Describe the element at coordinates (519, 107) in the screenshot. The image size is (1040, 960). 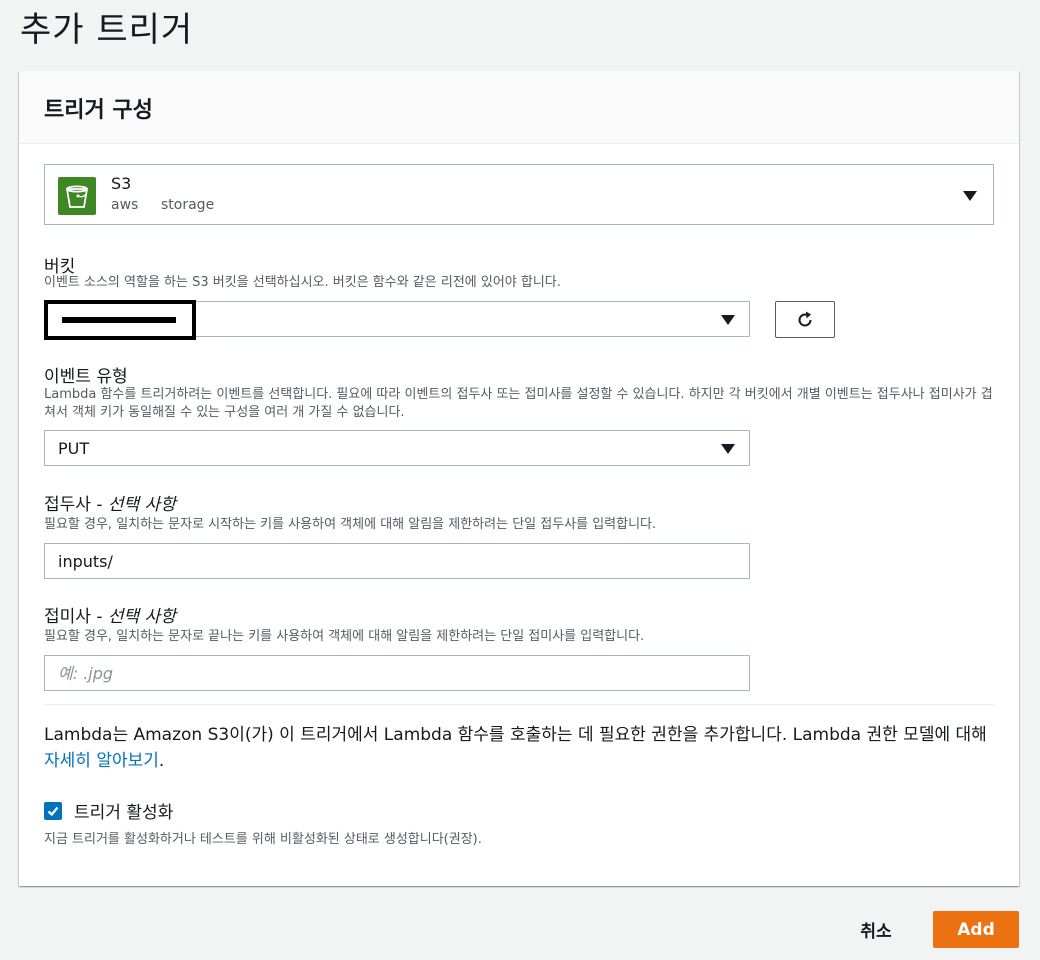
I see `panel-header: 트리거 구성` at that location.